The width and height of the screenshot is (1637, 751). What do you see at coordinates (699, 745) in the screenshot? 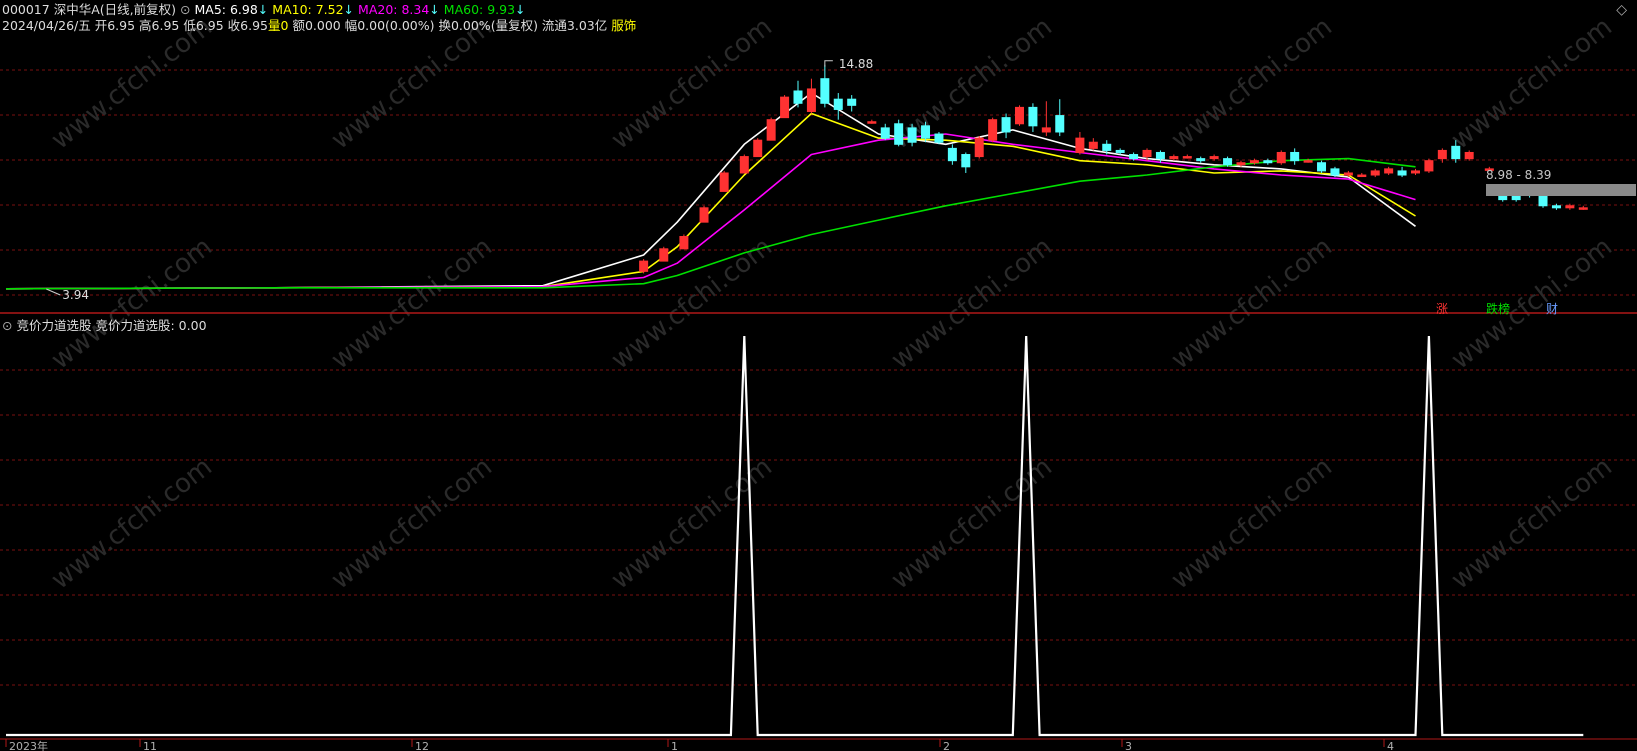
I see `x-axis: 2023年 11 12 1 2 3 4` at bounding box center [699, 745].